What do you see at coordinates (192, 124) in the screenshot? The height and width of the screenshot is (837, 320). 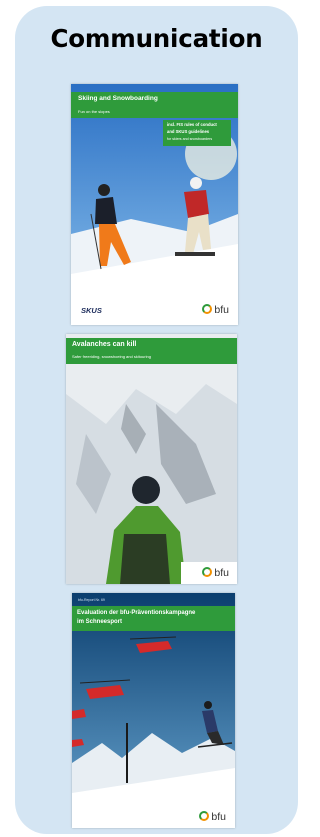 I see `badge-line1: incl. FIS rules of conduct` at bounding box center [192, 124].